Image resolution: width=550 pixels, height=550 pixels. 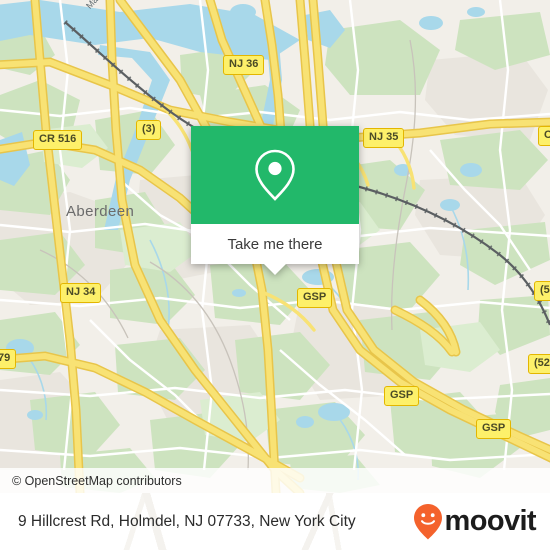 What do you see at coordinates (384, 138) in the screenshot?
I see `route-shield-nj-35: NJ 35` at bounding box center [384, 138].